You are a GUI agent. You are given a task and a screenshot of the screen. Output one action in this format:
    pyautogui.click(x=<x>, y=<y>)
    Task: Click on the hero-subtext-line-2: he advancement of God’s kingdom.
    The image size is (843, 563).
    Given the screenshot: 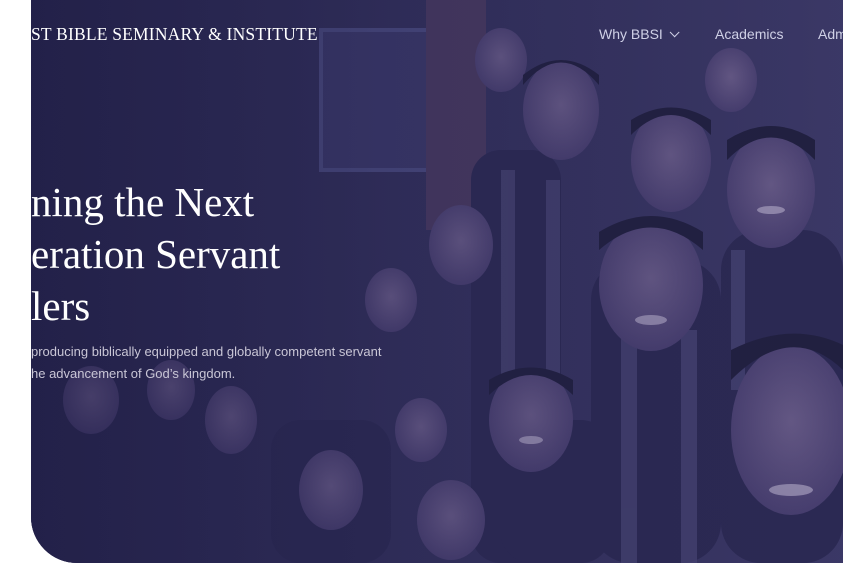 What is the action you would take?
    pyautogui.click(x=133, y=373)
    